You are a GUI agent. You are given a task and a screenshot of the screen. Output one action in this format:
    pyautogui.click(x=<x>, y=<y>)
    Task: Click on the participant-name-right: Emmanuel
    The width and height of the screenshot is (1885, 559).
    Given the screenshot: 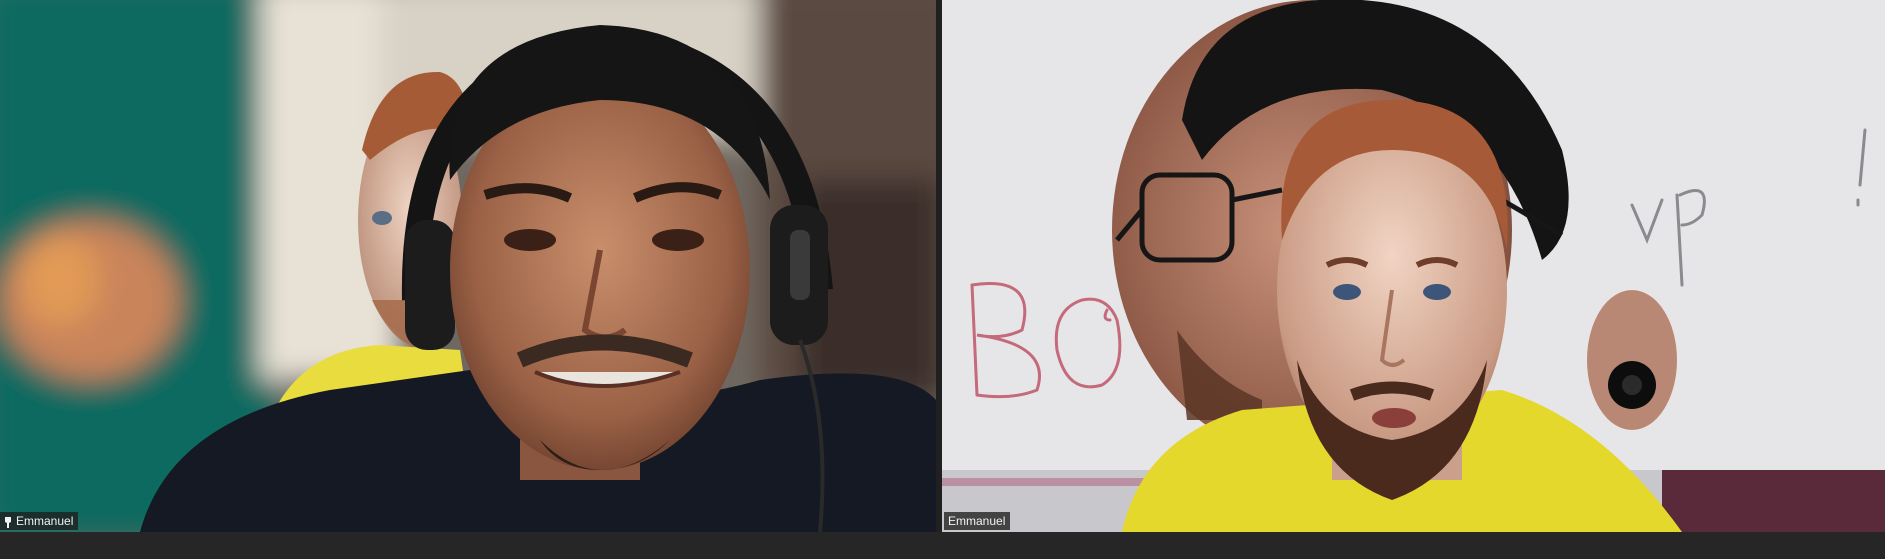 What is the action you would take?
    pyautogui.click(x=977, y=521)
    